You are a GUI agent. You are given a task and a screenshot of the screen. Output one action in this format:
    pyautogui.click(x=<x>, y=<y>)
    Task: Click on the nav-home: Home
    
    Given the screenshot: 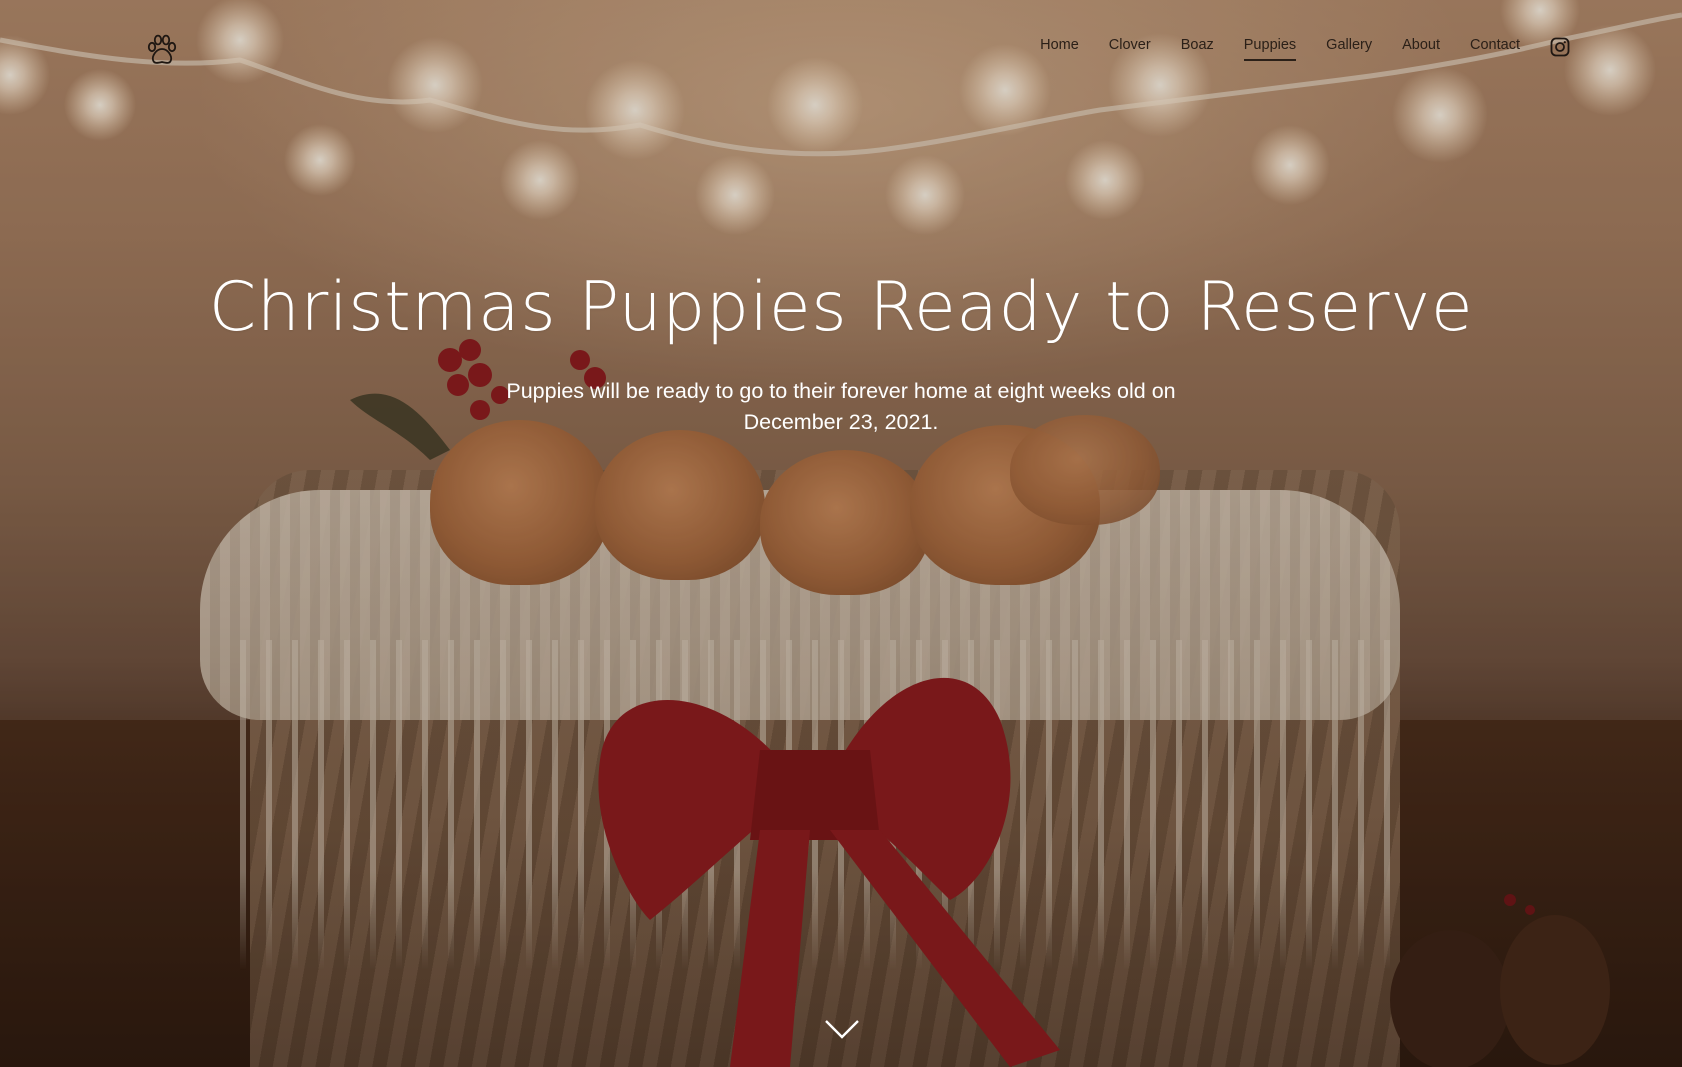 What is the action you would take?
    pyautogui.click(x=1059, y=48)
    